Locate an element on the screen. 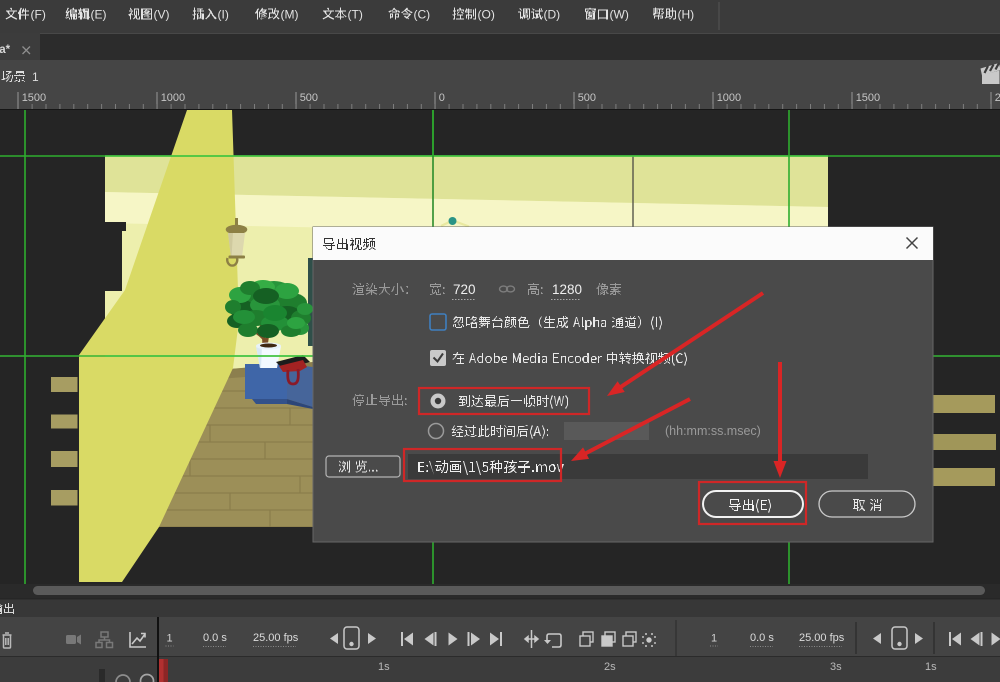 This screenshot has width=1000, height=682. svg-text: (V) is located at coordinates (162, 15).